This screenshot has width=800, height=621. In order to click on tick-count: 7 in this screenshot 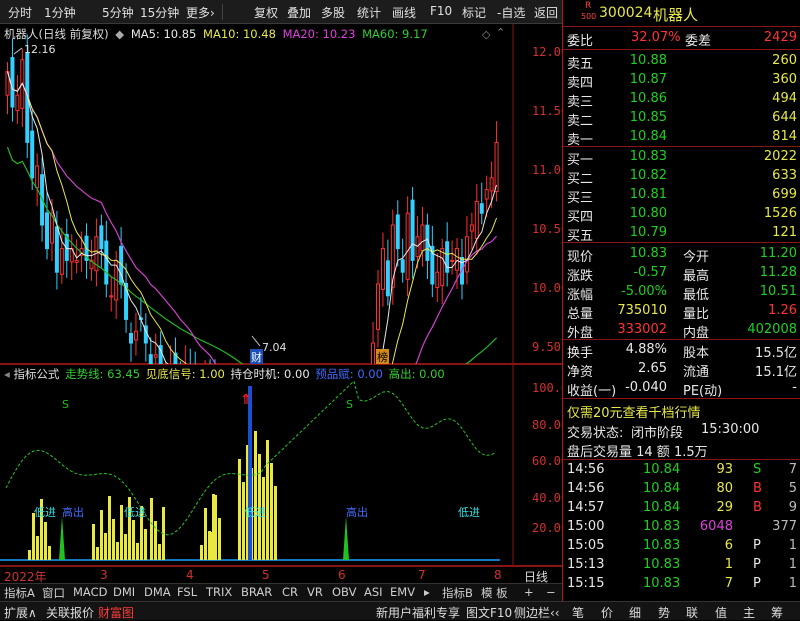, I will do `click(792, 469)`.